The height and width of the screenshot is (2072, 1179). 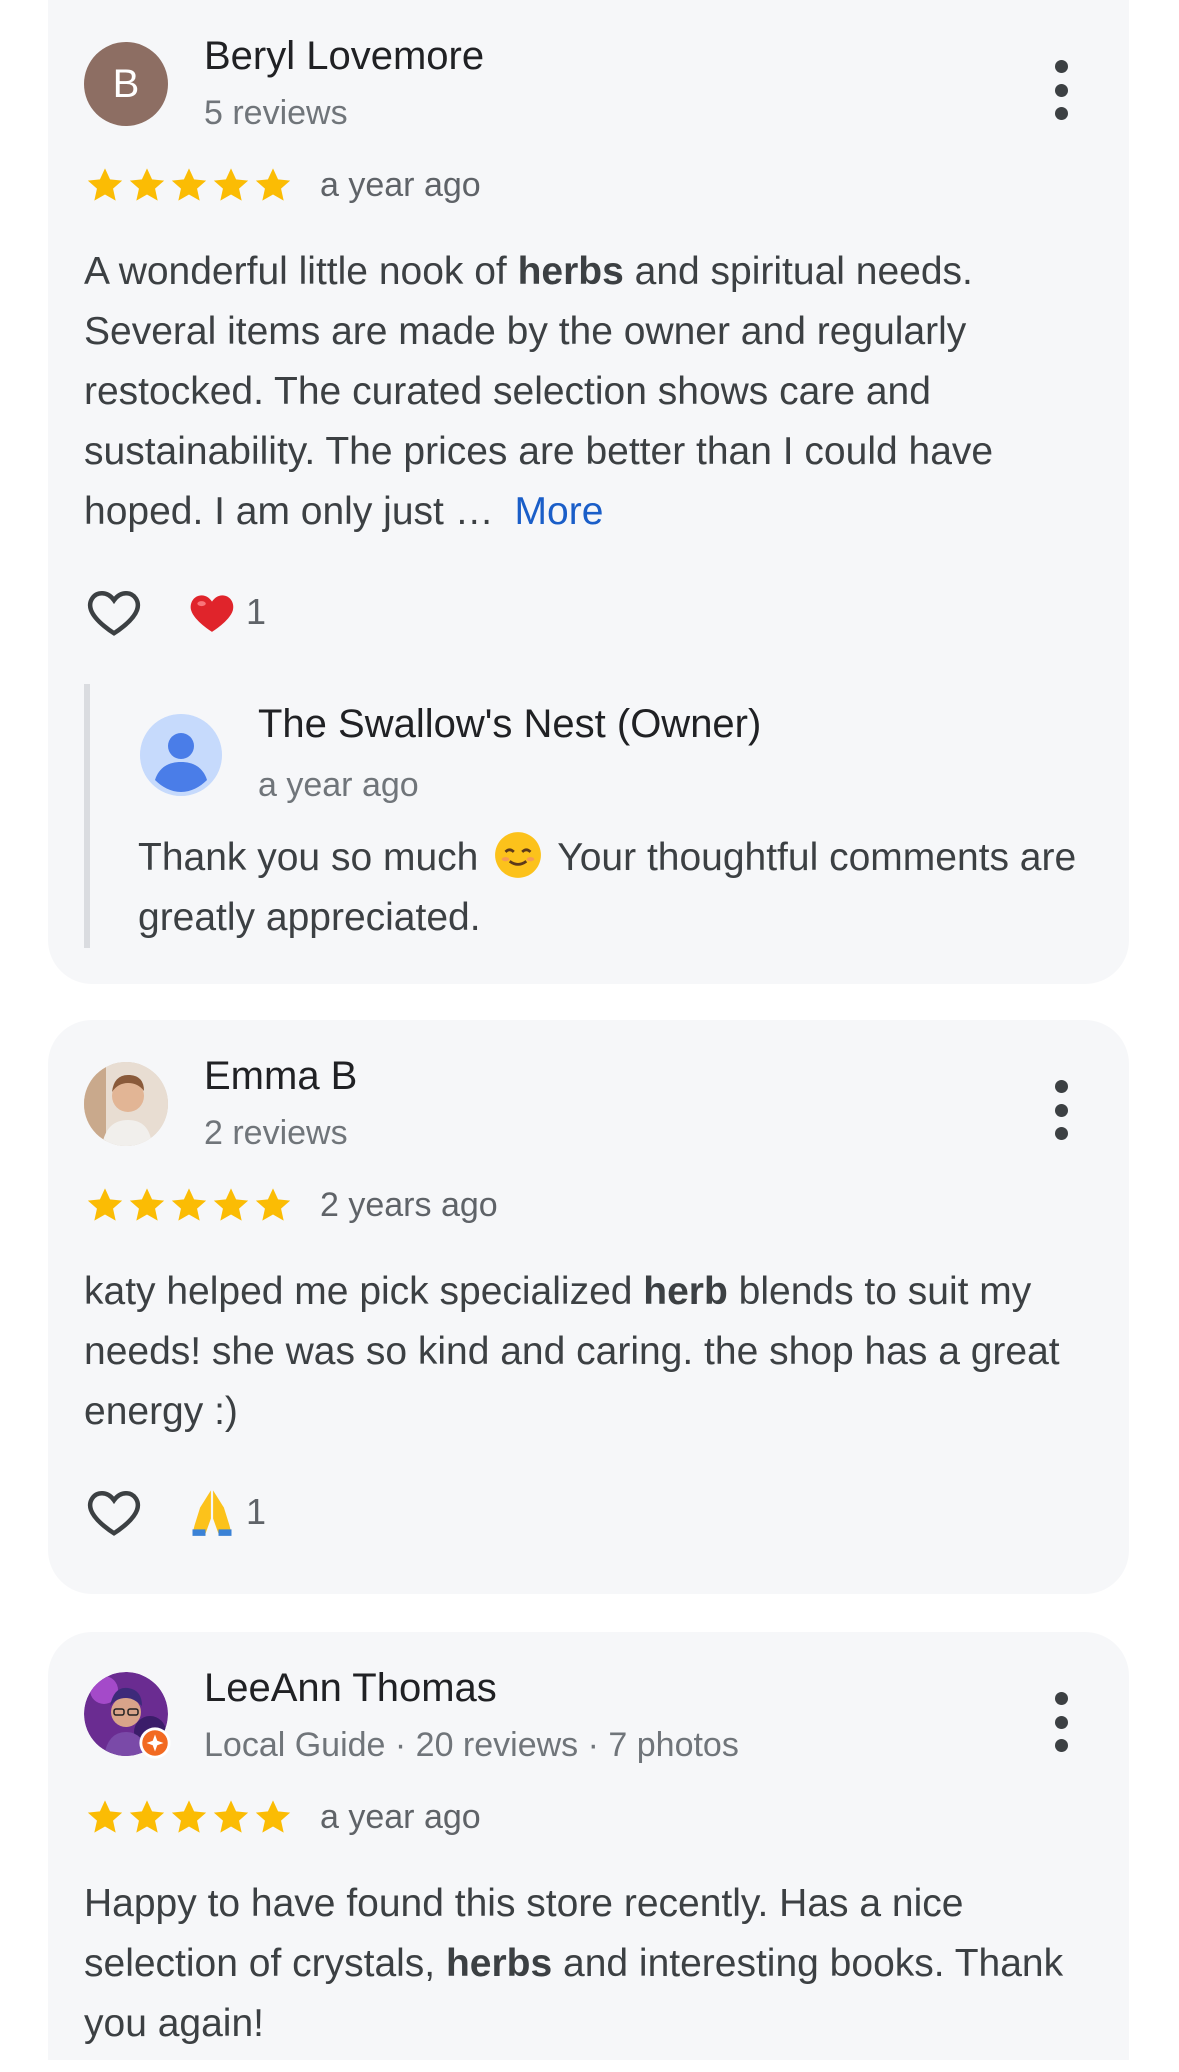 What do you see at coordinates (344, 56) in the screenshot?
I see `reviewer-name: Beryl Lovemore` at bounding box center [344, 56].